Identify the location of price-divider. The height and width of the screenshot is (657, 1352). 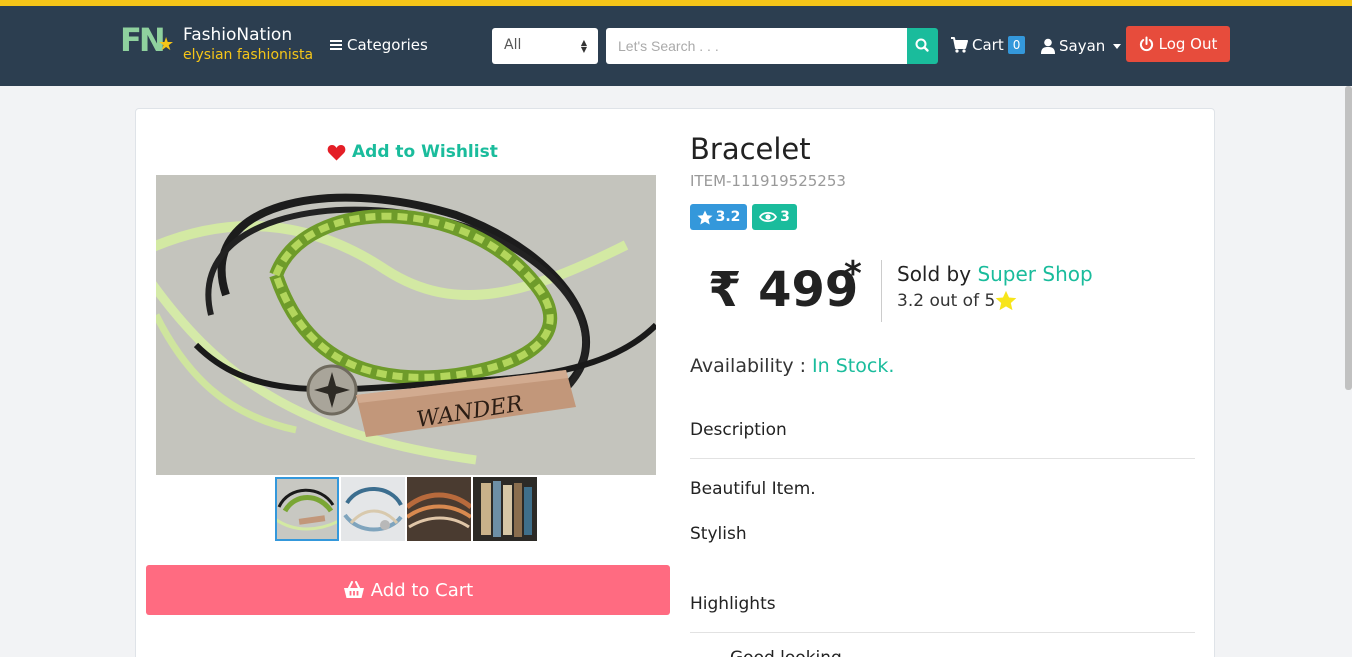
(881, 291).